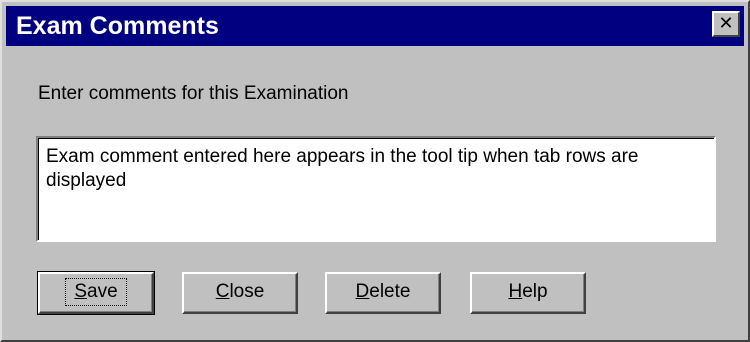  I want to click on help-button-accelerator: H, so click(515, 291).